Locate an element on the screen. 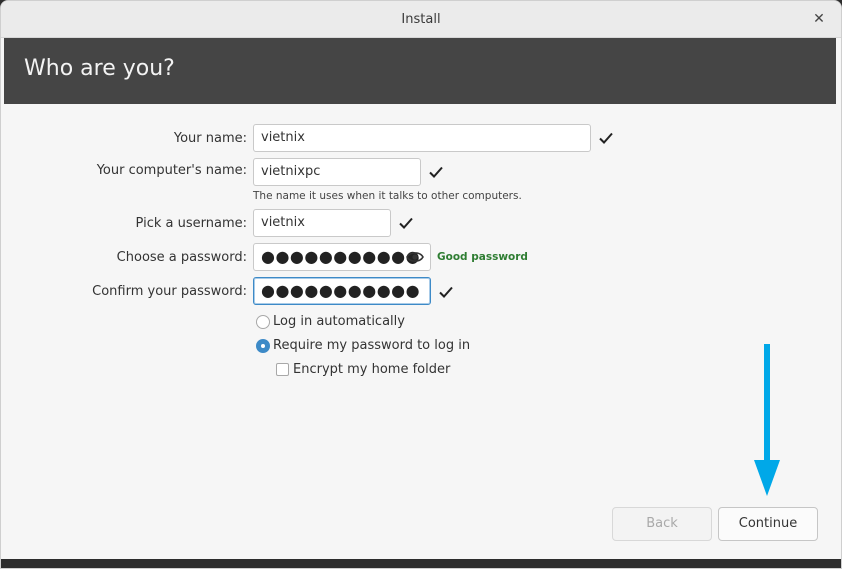 This screenshot has width=842, height=569. title-bar: Install ✕ is located at coordinates (421, 19).